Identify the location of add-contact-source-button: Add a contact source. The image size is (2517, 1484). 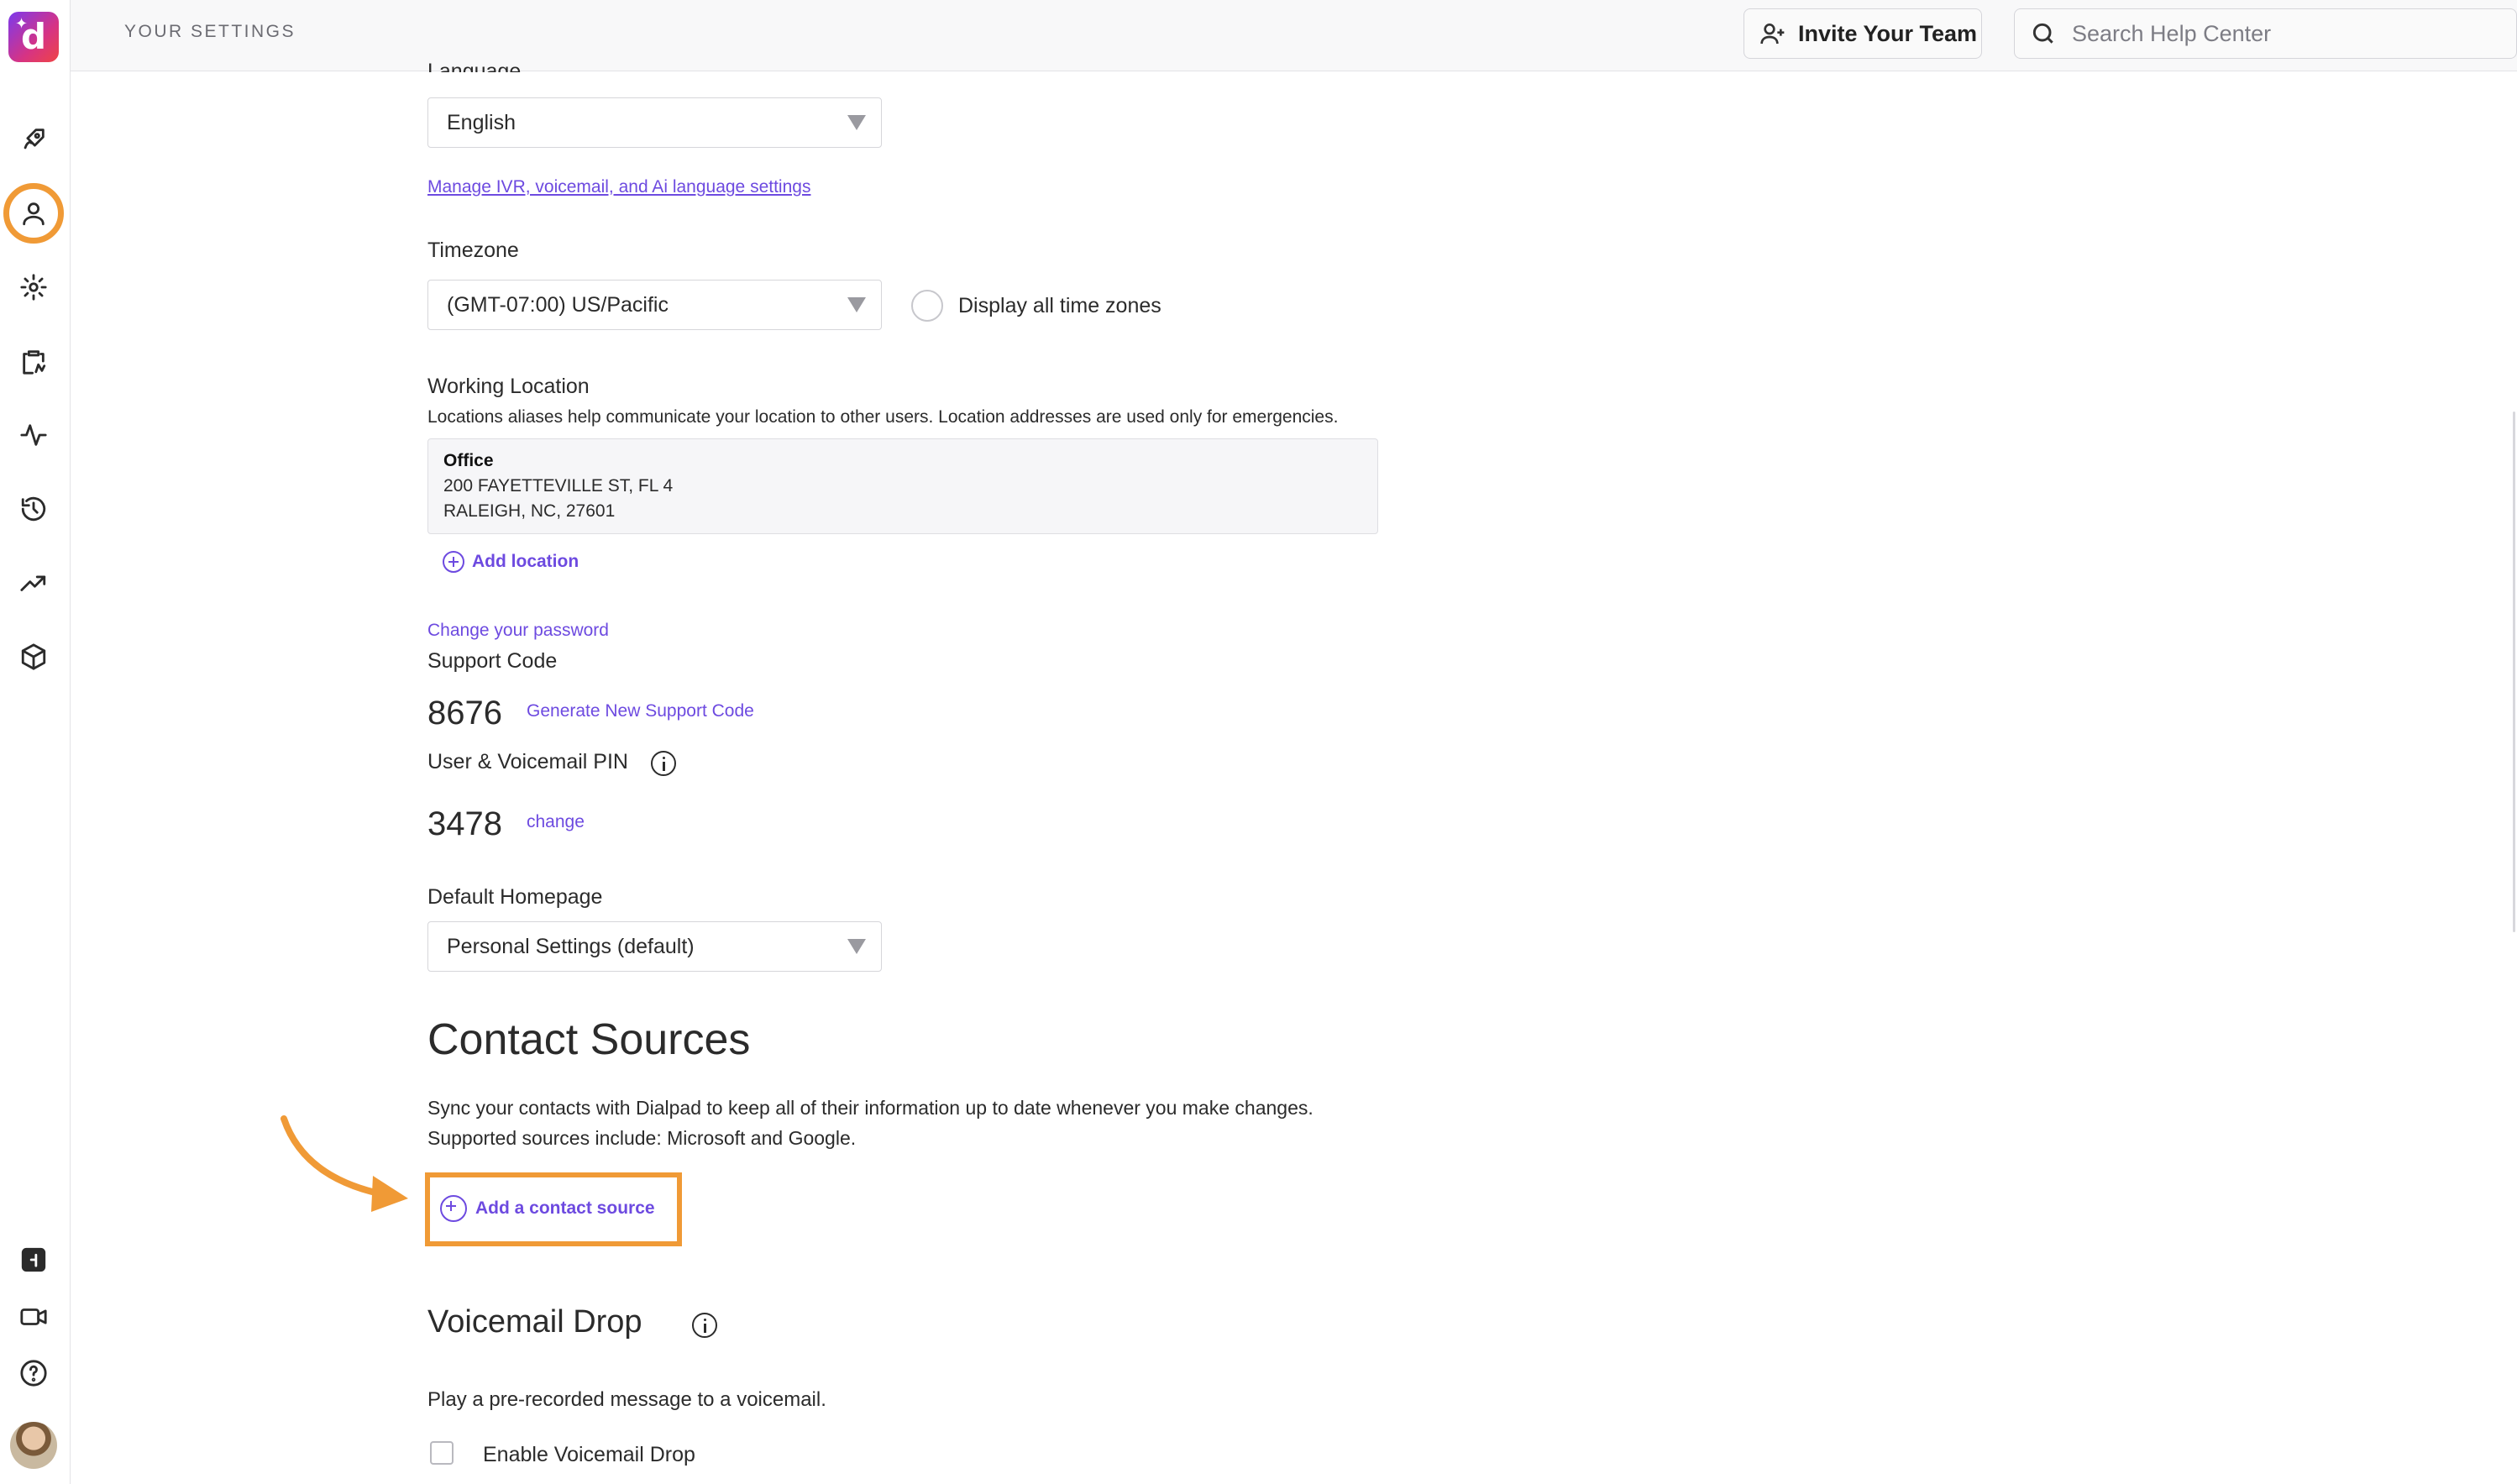
(547, 1209).